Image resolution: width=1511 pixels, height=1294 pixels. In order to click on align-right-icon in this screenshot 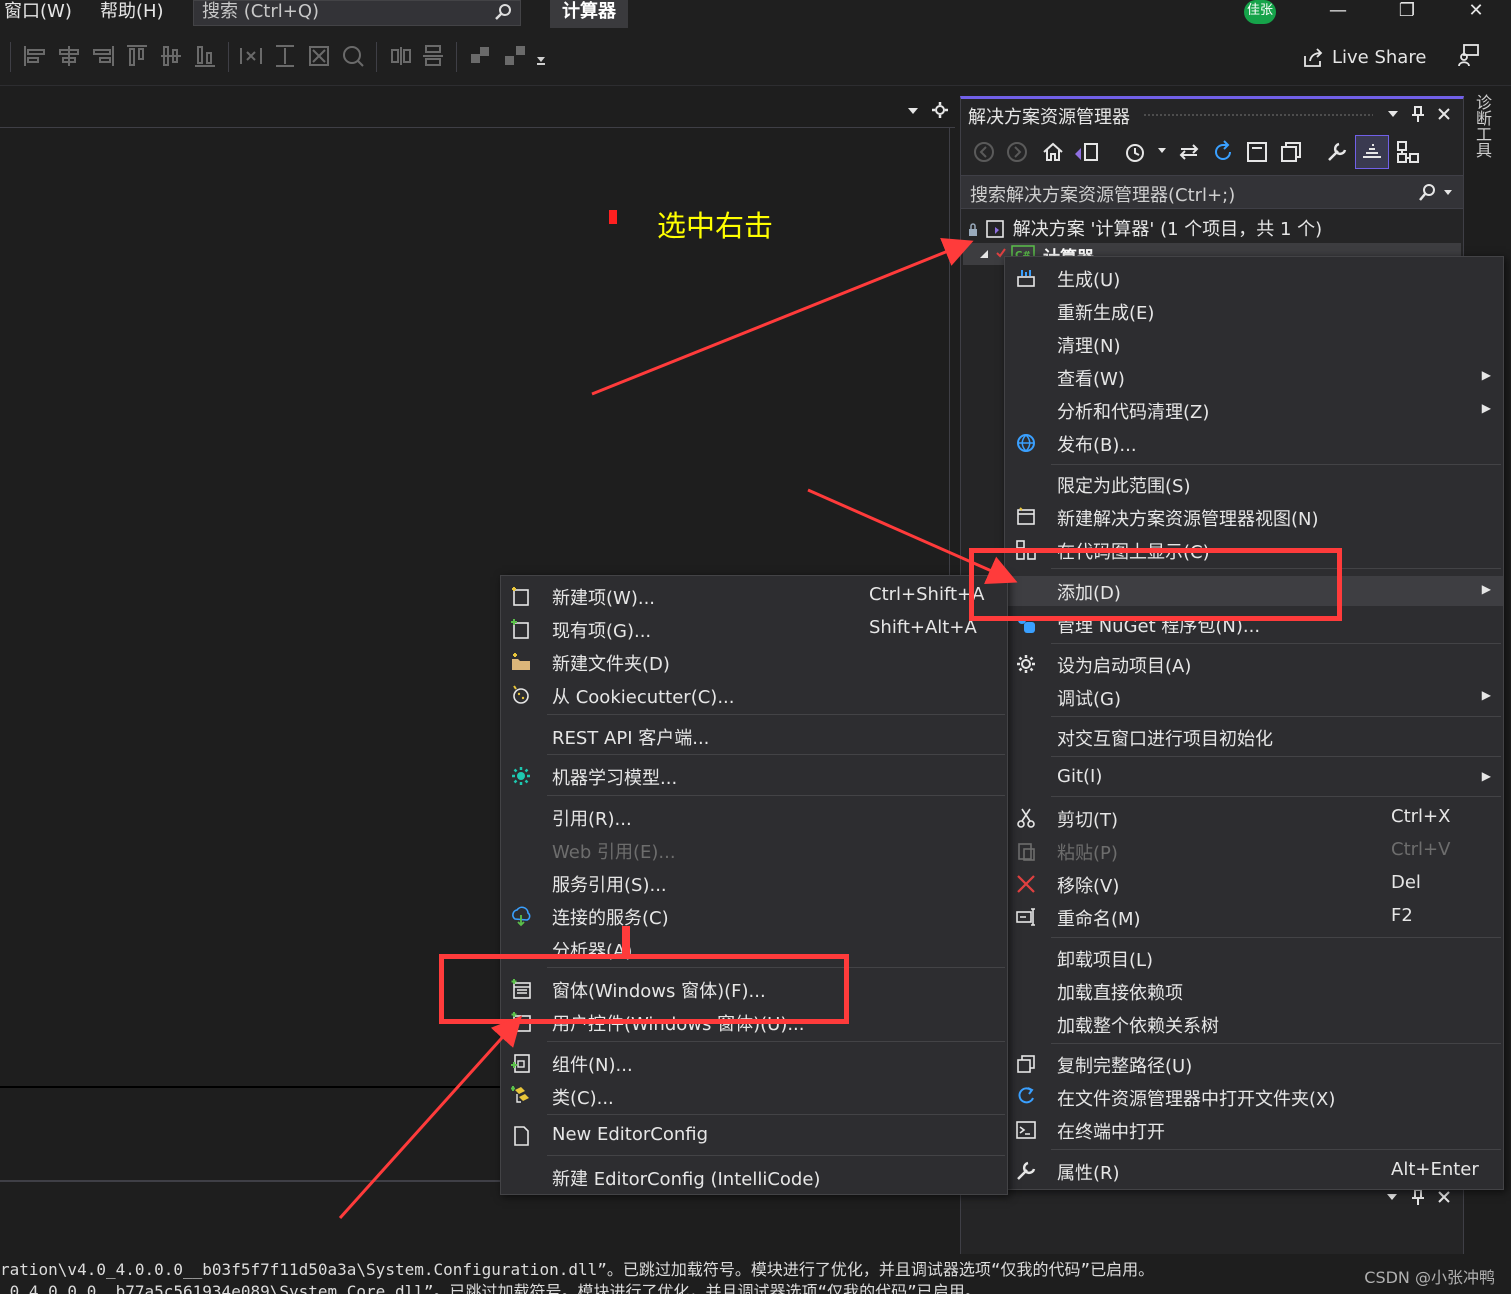, I will do `click(103, 56)`.